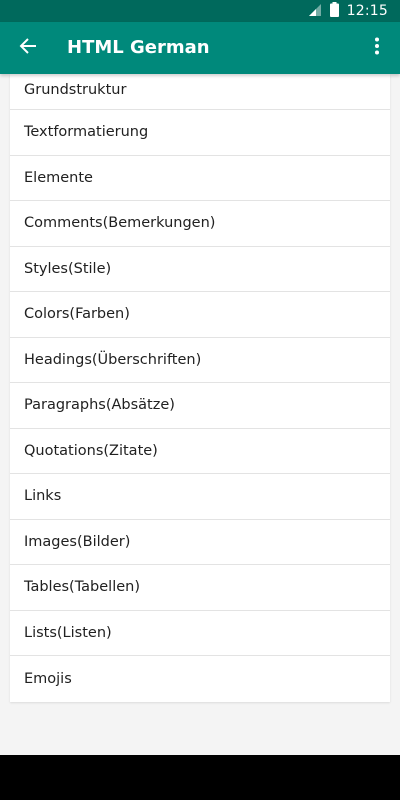  What do you see at coordinates (200, 406) in the screenshot?
I see `list-item-paragraphs: Paragraphs(Absätze)` at bounding box center [200, 406].